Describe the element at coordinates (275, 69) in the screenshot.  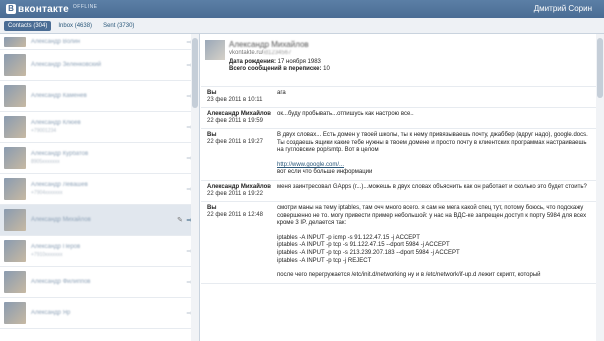
I see `message-count-label: Всего сообщений в переписке:` at that location.